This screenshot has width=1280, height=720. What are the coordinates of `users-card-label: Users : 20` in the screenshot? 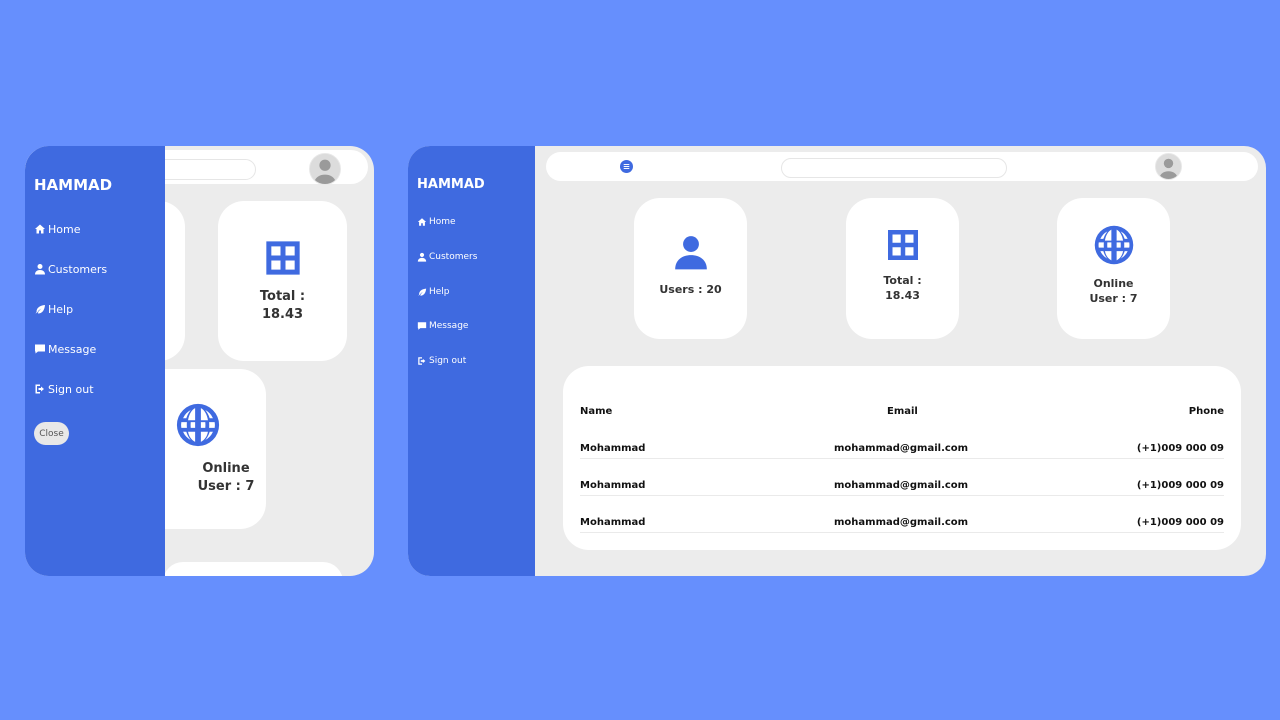 It's located at (690, 289).